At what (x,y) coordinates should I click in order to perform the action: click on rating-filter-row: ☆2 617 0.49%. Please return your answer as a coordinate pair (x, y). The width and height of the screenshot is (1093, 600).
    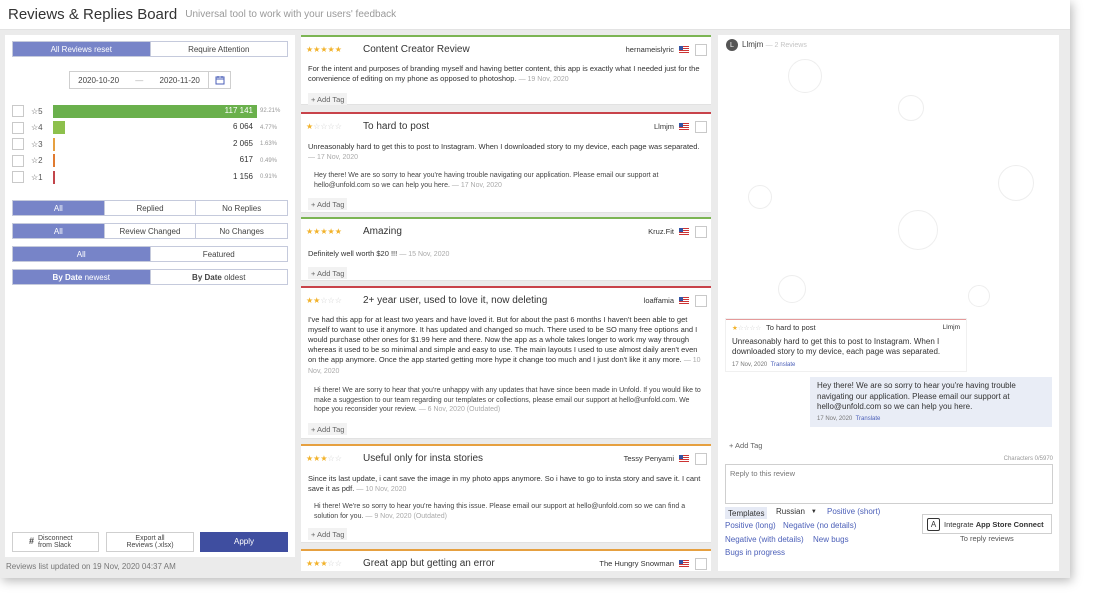
    Looking at the image, I should click on (150, 161).